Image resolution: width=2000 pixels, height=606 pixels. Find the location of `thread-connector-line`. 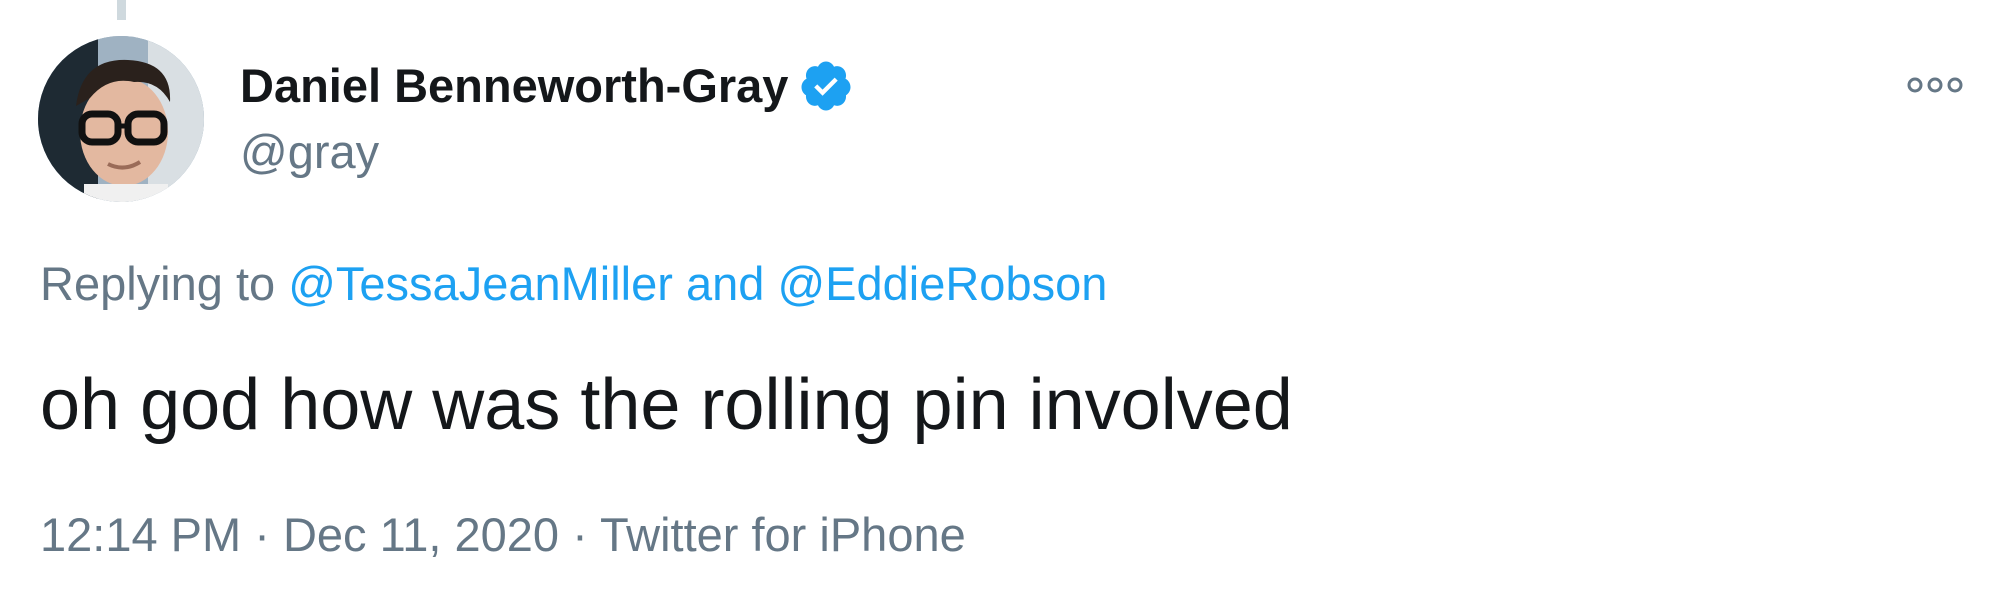

thread-connector-line is located at coordinates (121, 10).